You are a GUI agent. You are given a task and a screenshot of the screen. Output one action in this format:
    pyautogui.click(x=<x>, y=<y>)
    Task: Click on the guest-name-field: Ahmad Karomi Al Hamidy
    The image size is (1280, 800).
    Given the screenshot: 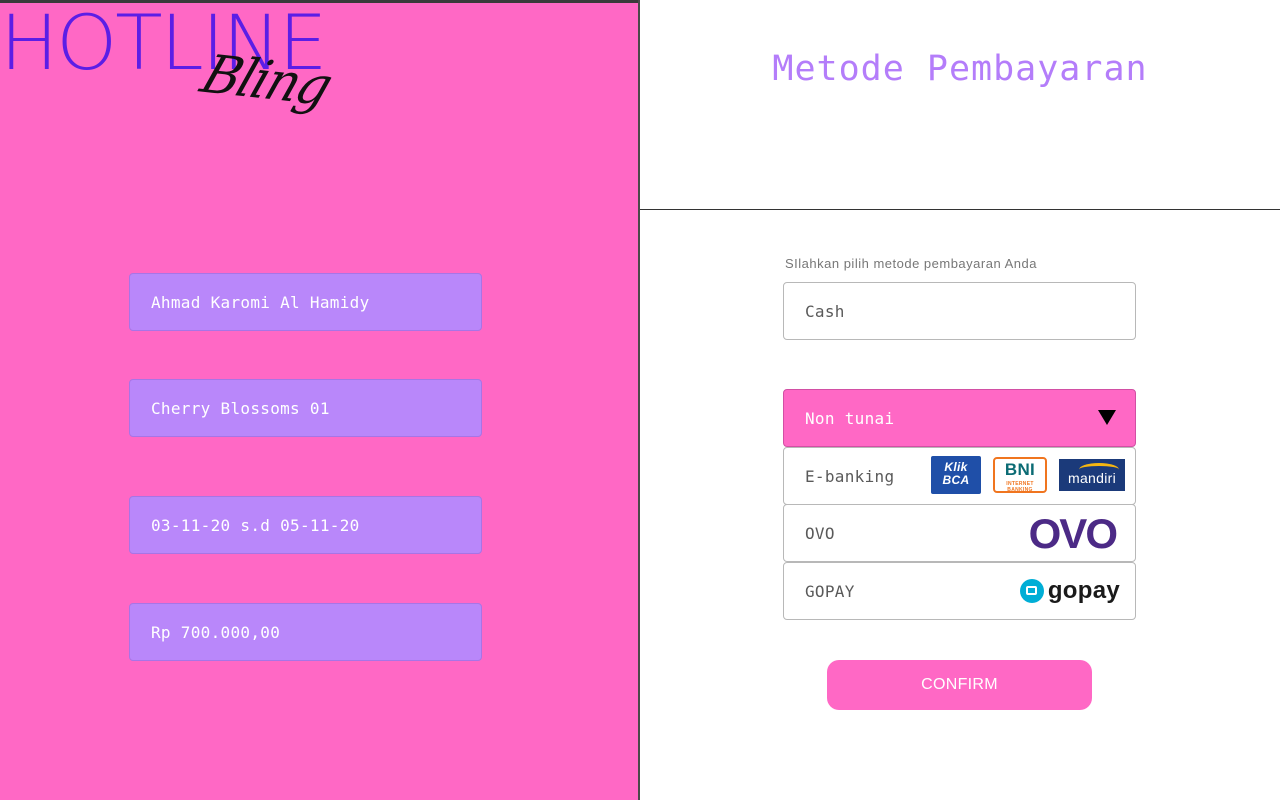 What is the action you would take?
    pyautogui.click(x=305, y=302)
    